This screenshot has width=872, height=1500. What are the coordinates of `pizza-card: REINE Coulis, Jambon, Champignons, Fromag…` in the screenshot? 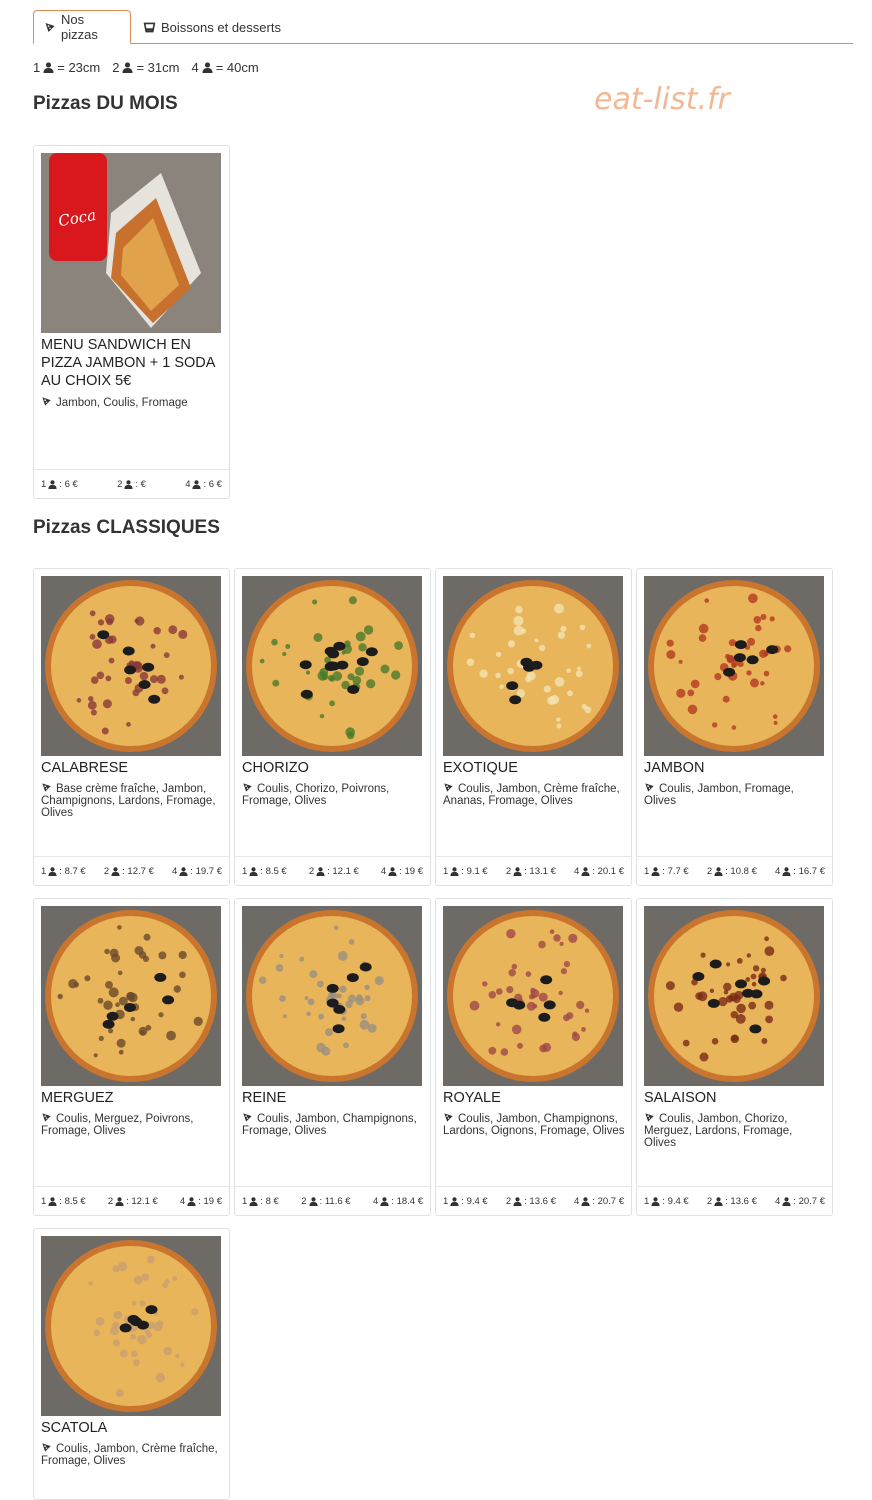 It's located at (332, 1057).